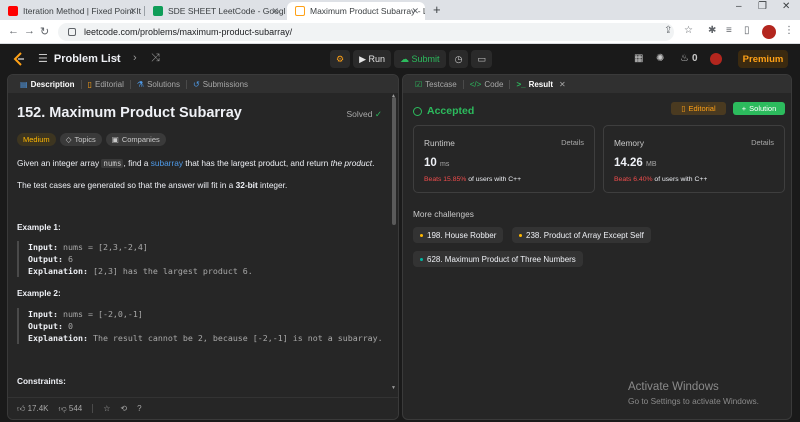 The image size is (800, 422). I want to click on editorial-label: Editorial, so click(702, 108).